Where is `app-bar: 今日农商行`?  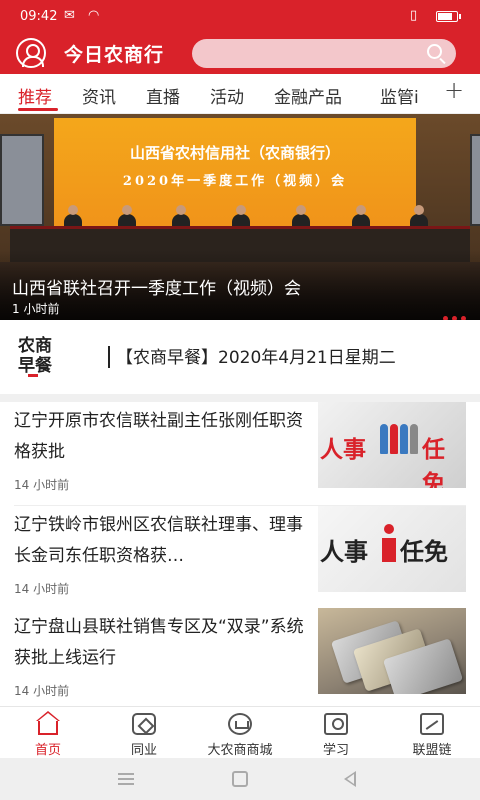 app-bar: 今日农商行 is located at coordinates (240, 54).